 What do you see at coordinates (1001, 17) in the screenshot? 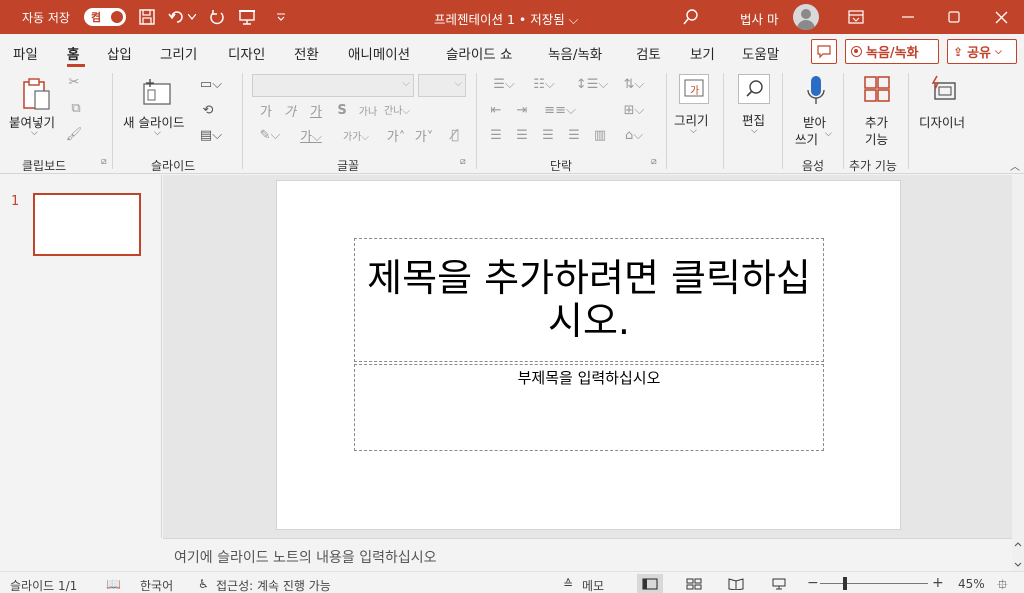
I see `close-button` at bounding box center [1001, 17].